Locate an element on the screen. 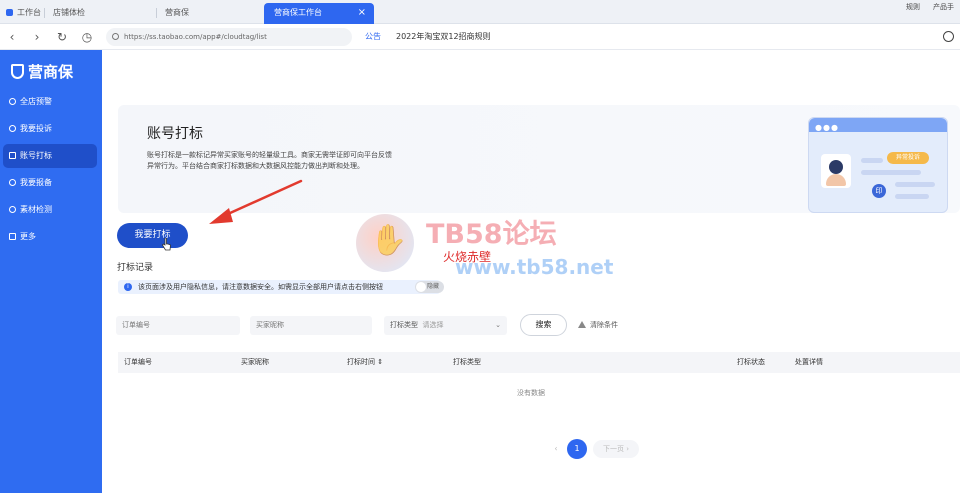 This screenshot has height=493, width=960. column-order-number: 订单编号 is located at coordinates (138, 362).